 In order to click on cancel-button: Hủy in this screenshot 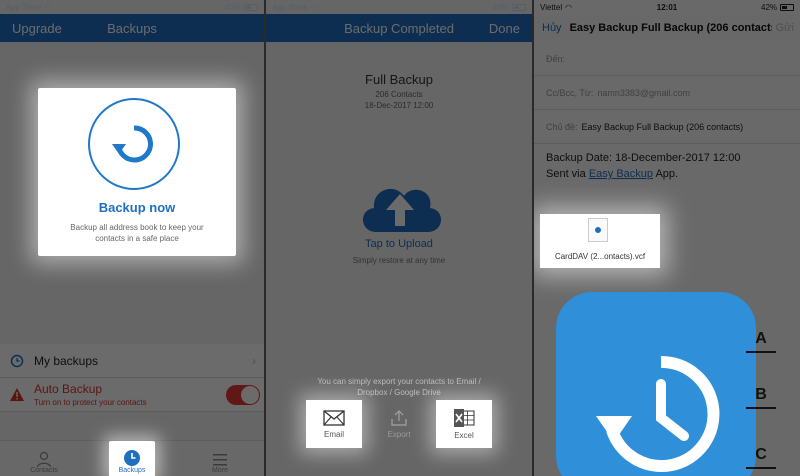, I will do `click(552, 28)`.